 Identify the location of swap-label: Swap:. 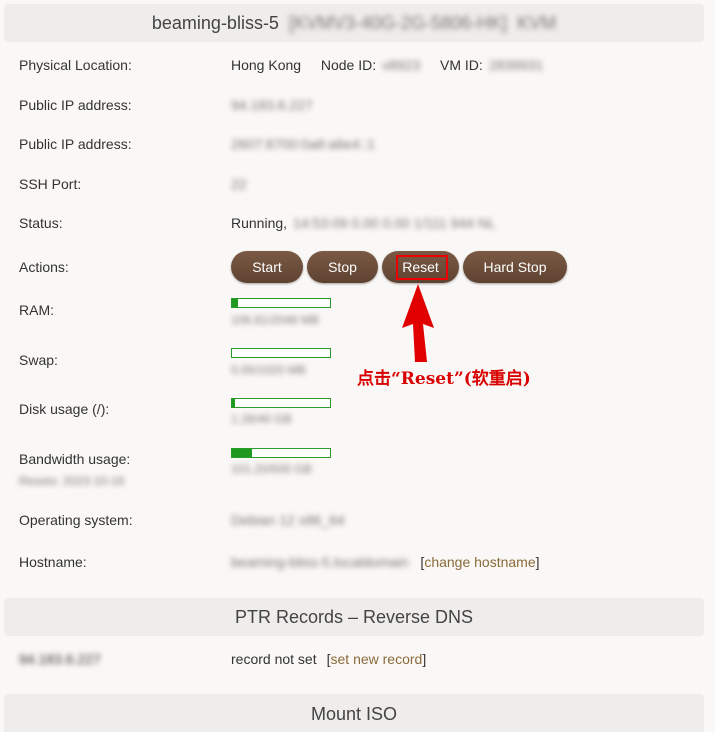
(38, 360).